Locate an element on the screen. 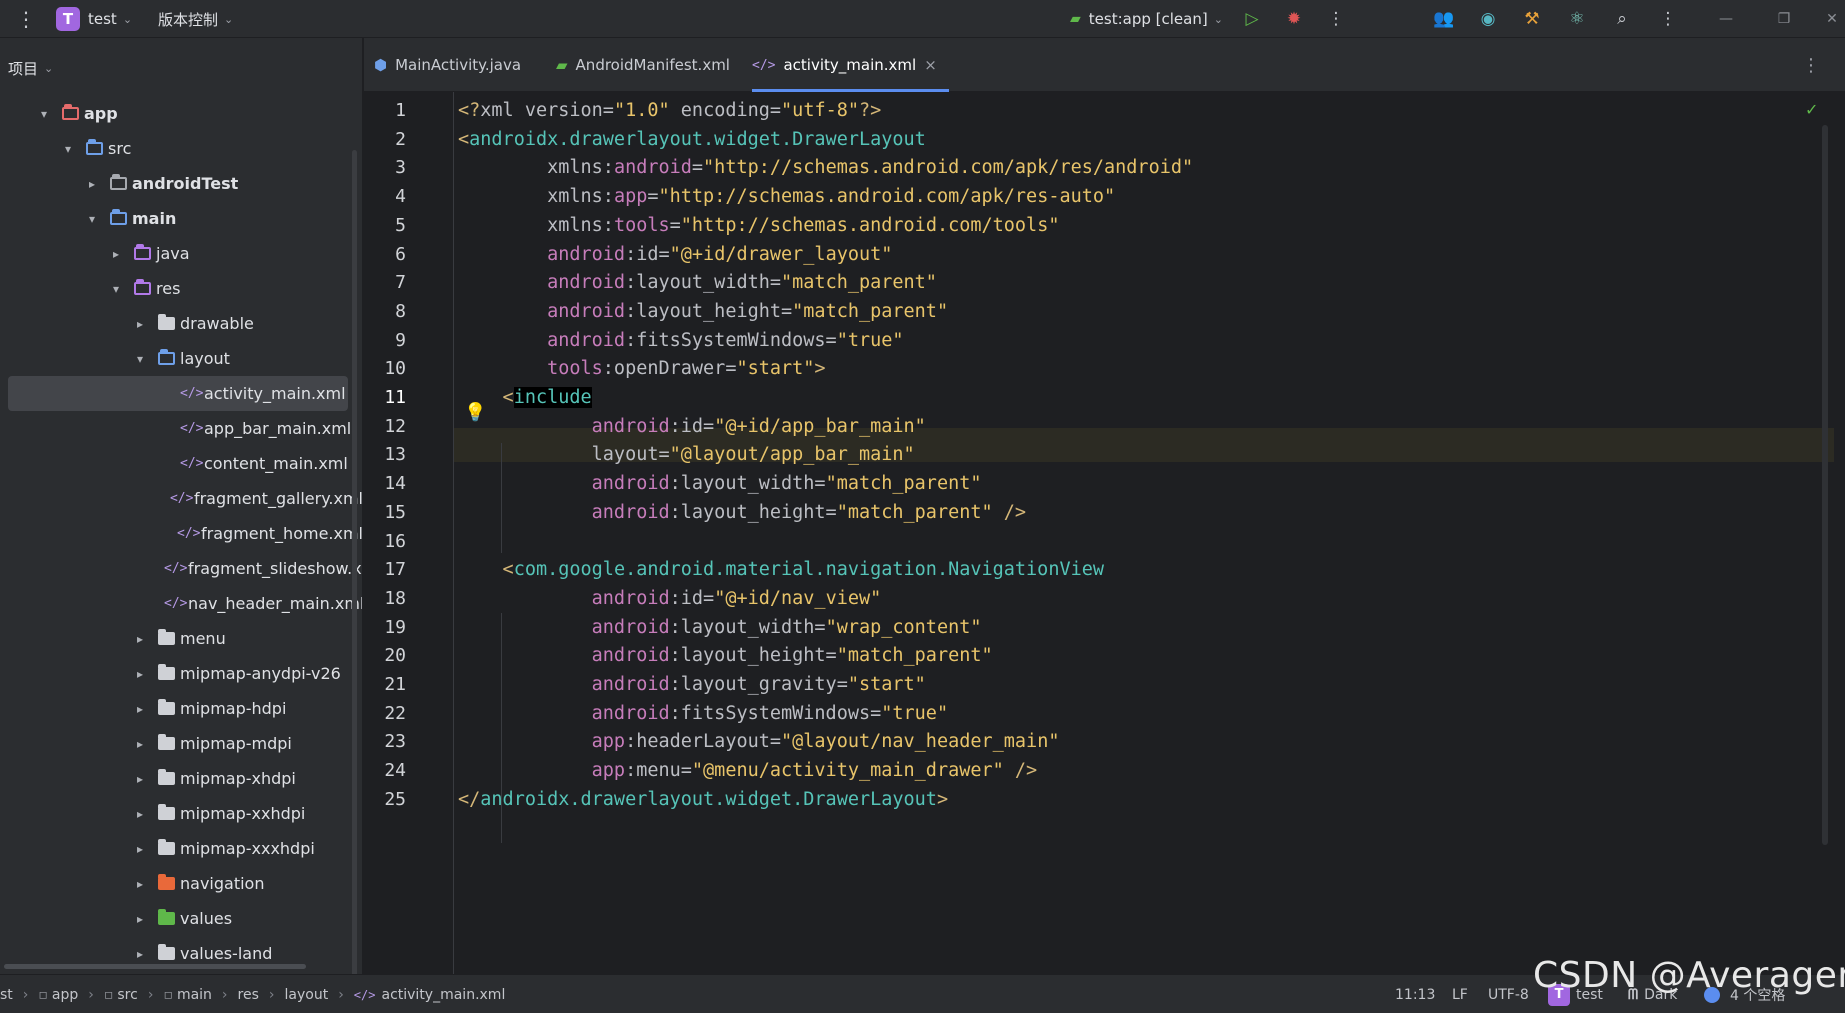 Image resolution: width=1845 pixels, height=1013 pixels. breadcrumb-item: activity_main.xml is located at coordinates (443, 995).